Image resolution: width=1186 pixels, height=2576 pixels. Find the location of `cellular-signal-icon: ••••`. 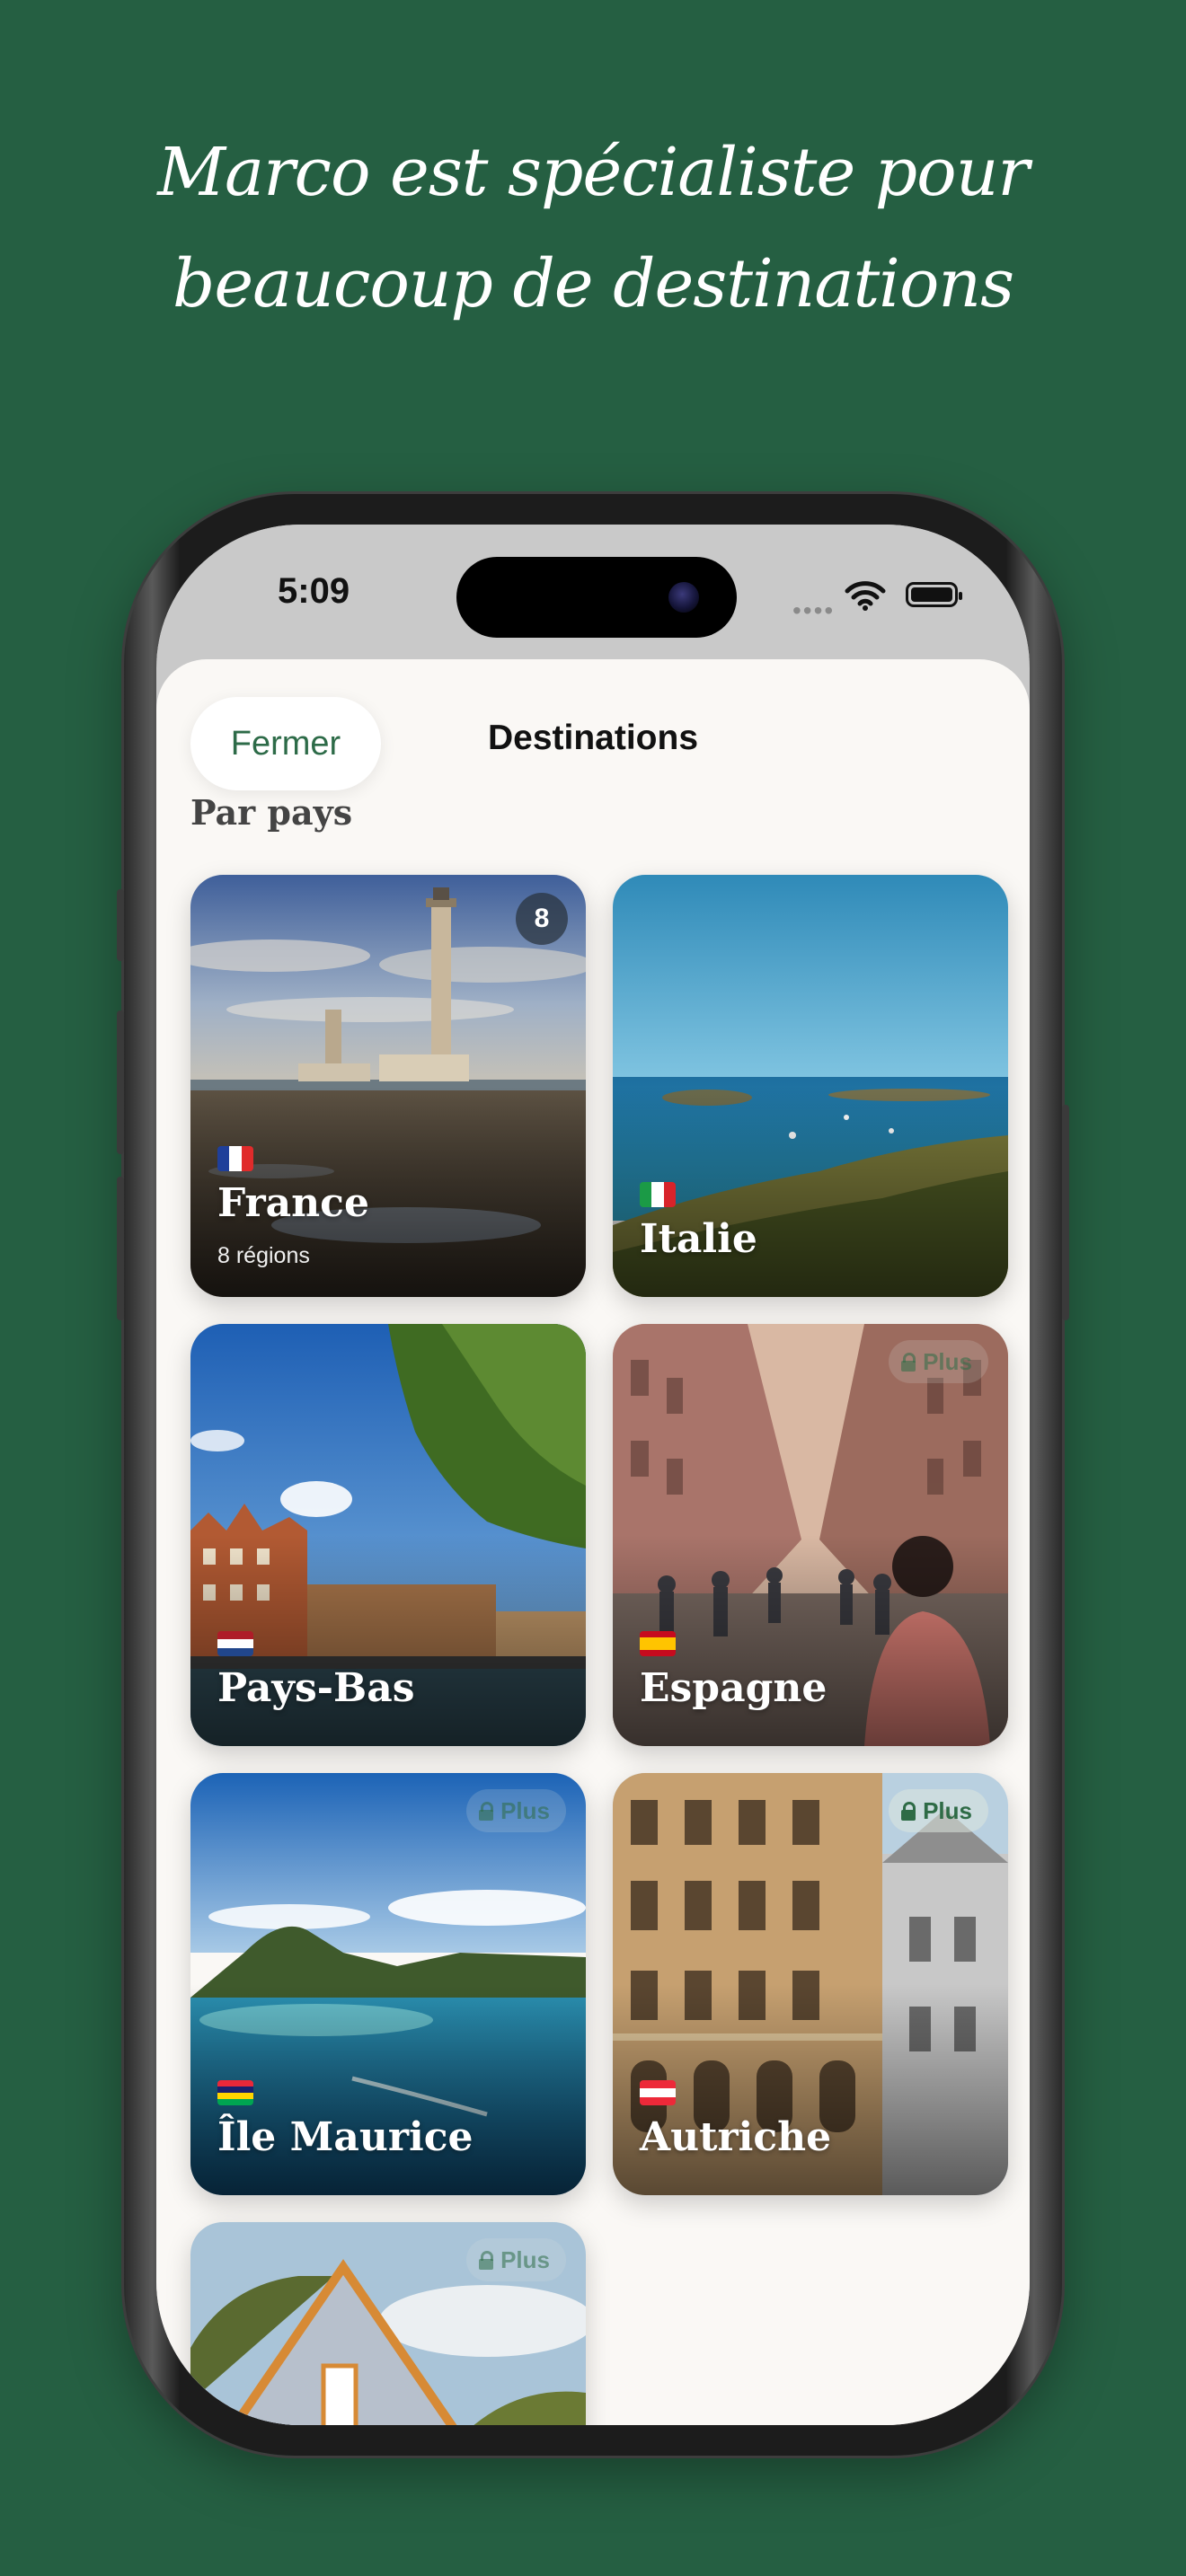

cellular-signal-icon: •••• is located at coordinates (814, 610).